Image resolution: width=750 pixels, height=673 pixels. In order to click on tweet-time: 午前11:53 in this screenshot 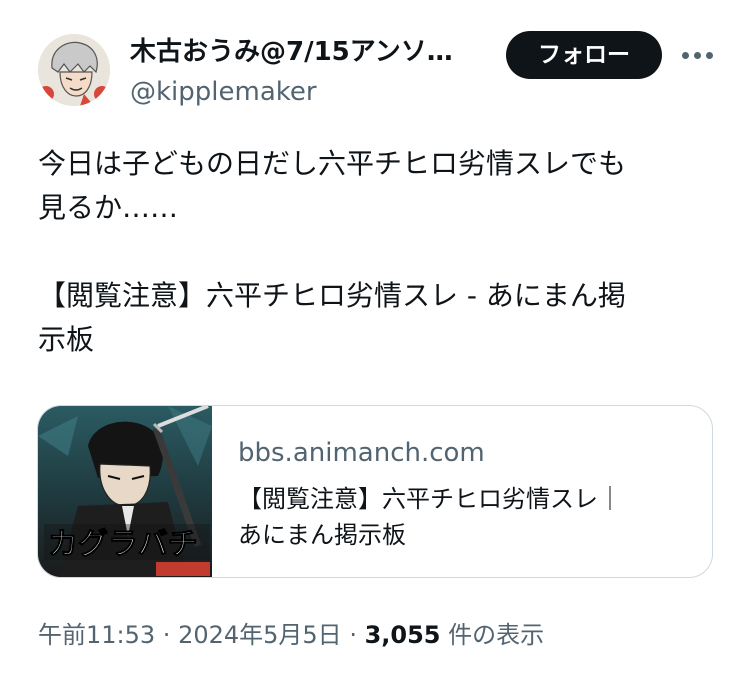, I will do `click(96, 635)`.